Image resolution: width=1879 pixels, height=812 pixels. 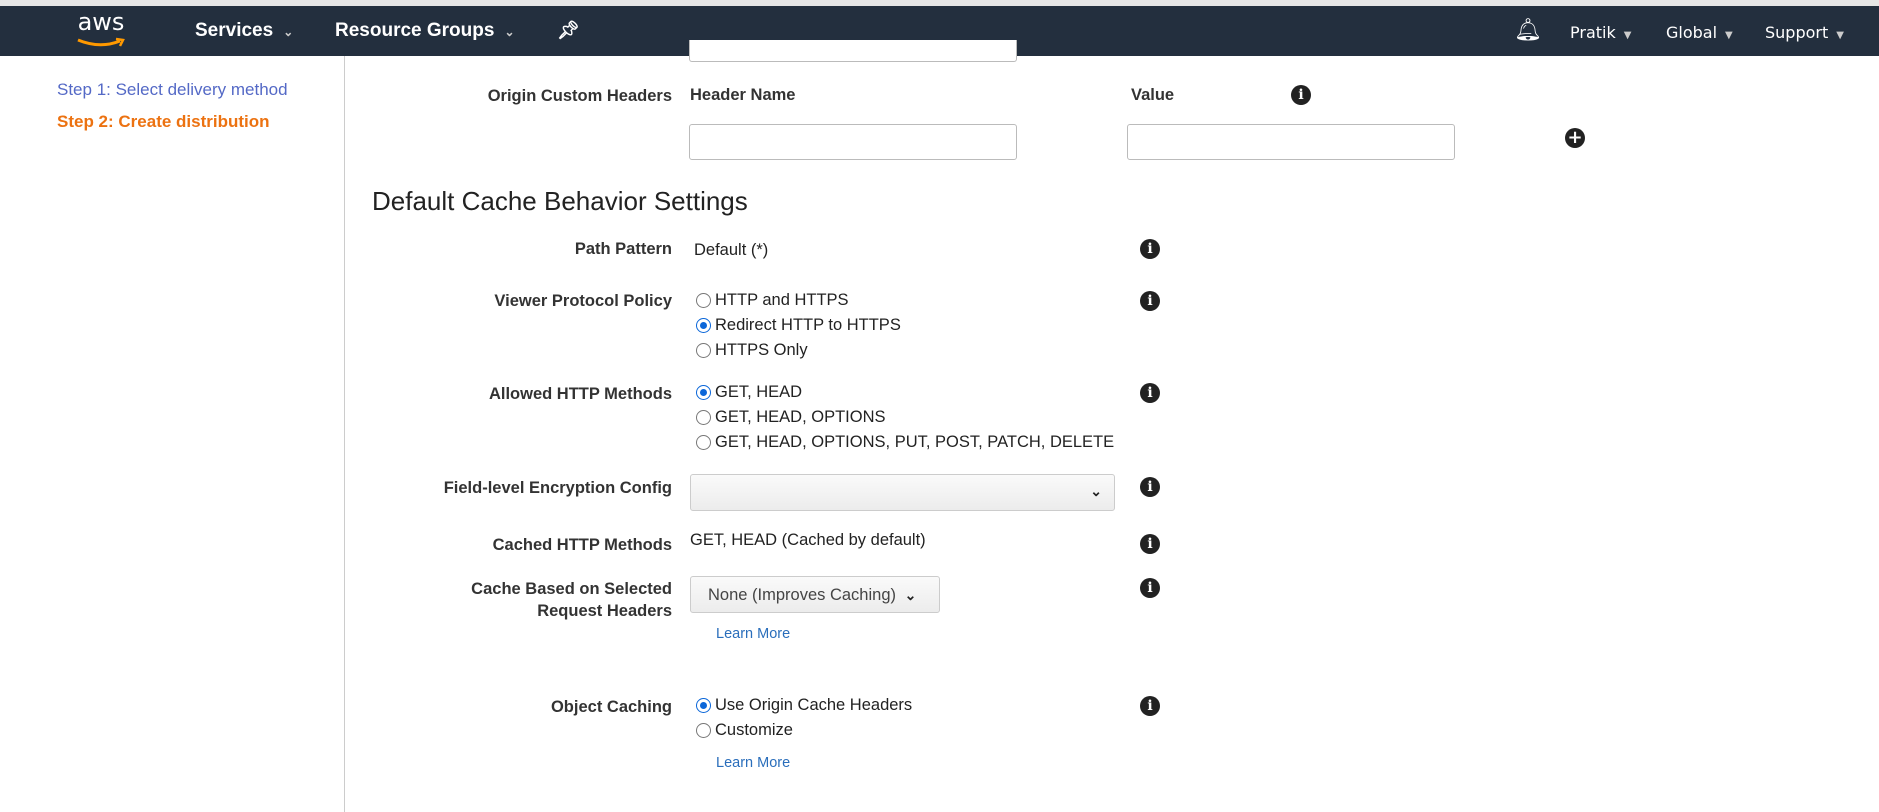 I want to click on origin-custom-headers-label: Origin Custom Headers, so click(x=579, y=96).